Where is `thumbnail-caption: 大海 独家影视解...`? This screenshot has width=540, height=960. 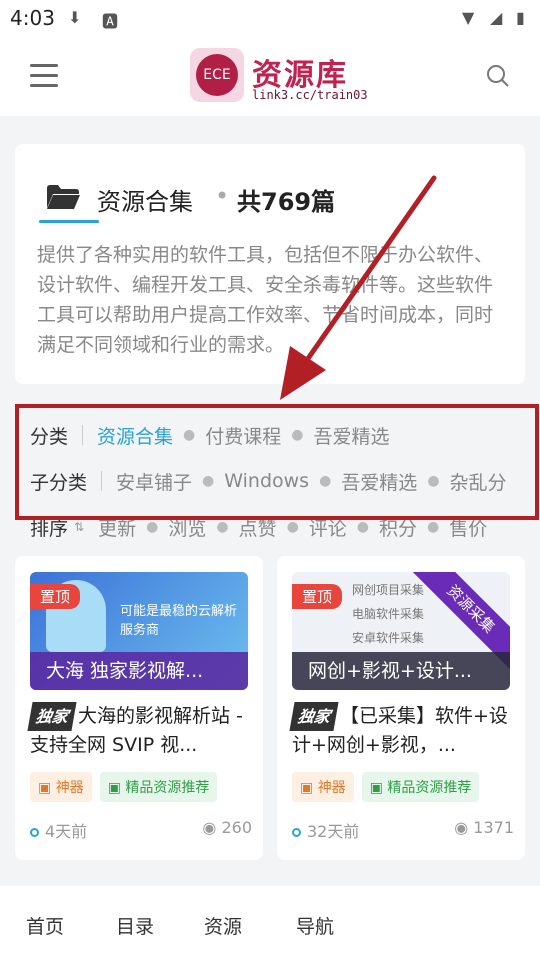
thumbnail-caption: 大海 独家影视解... is located at coordinates (139, 671).